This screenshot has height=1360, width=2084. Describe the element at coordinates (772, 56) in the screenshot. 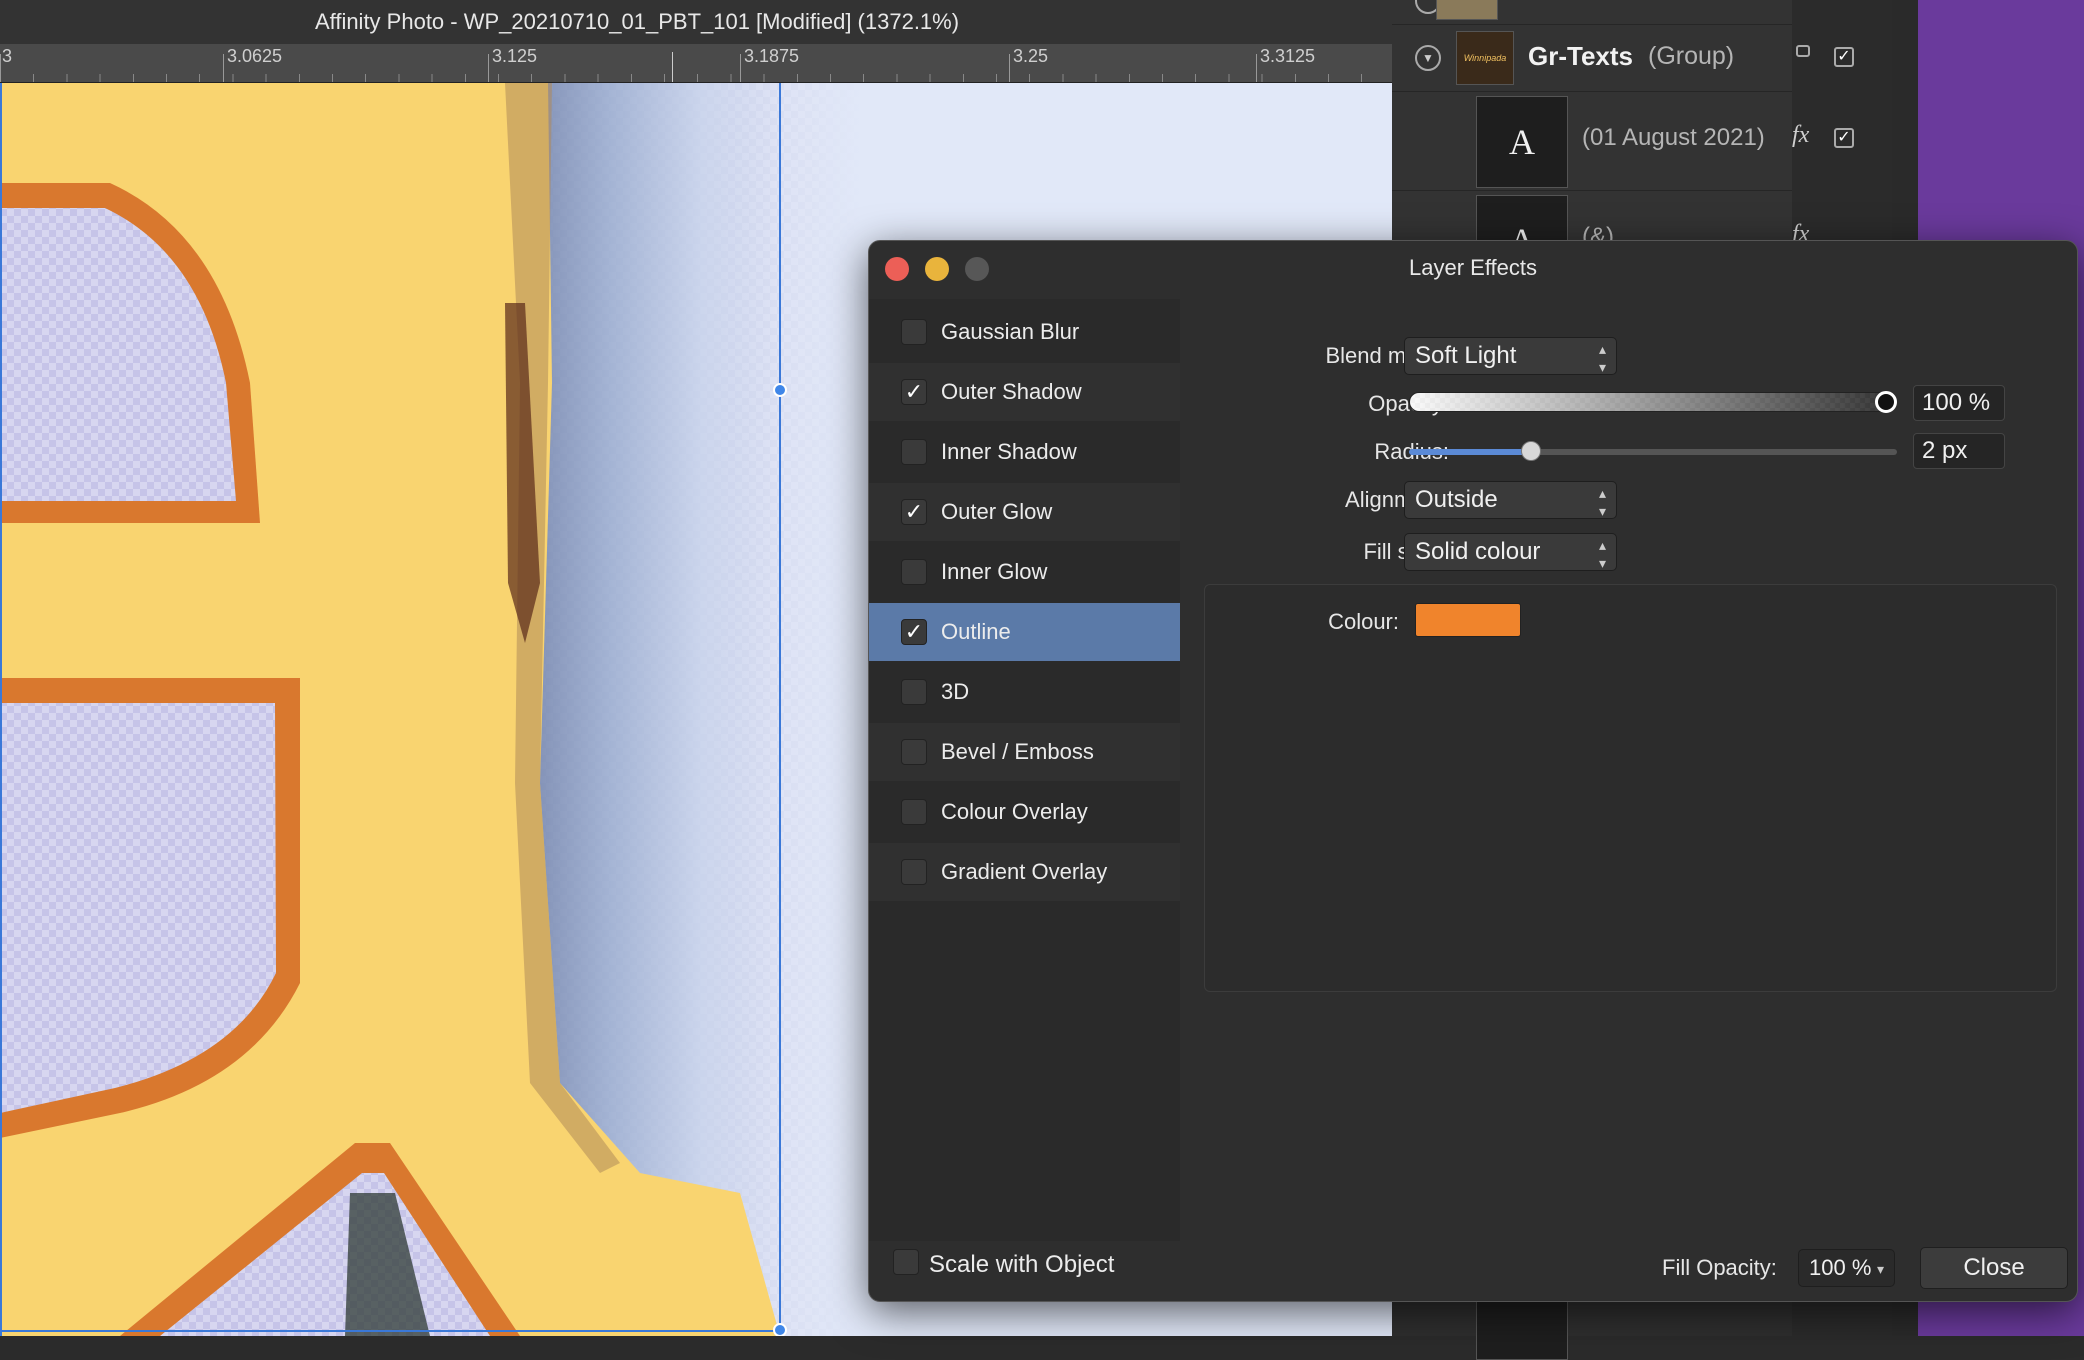

I see `ruler-label: 3.1875` at that location.